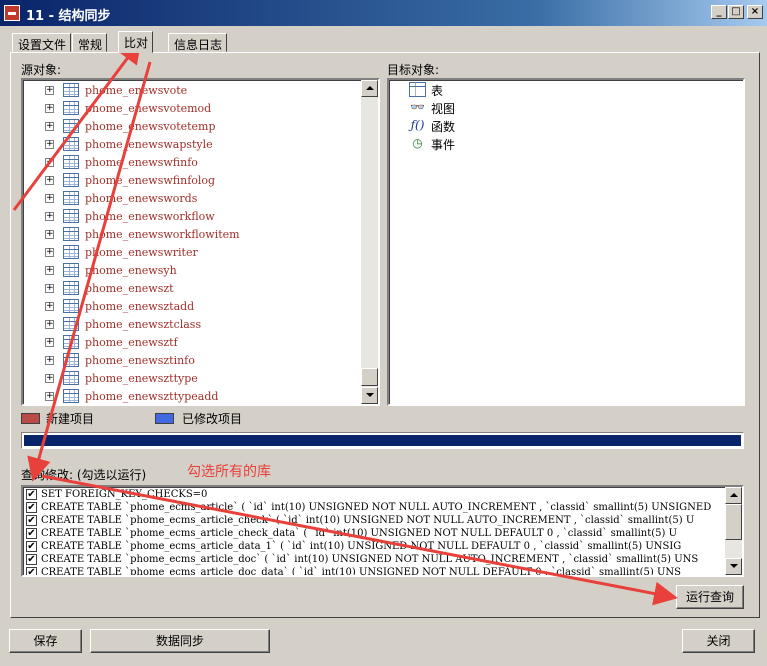 The width and height of the screenshot is (767, 666). I want to click on source-item: + phome_enewswapstyle, so click(191, 145).